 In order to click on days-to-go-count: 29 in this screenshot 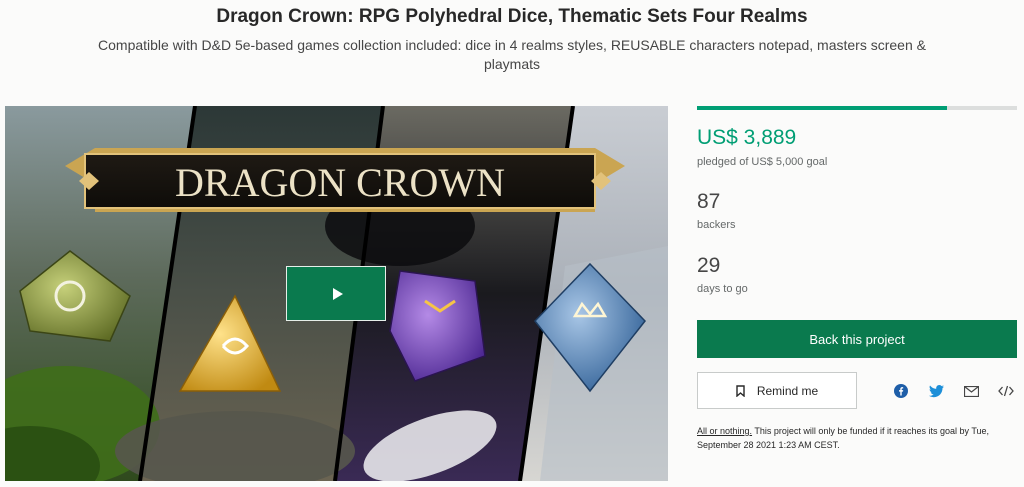, I will do `click(709, 265)`.